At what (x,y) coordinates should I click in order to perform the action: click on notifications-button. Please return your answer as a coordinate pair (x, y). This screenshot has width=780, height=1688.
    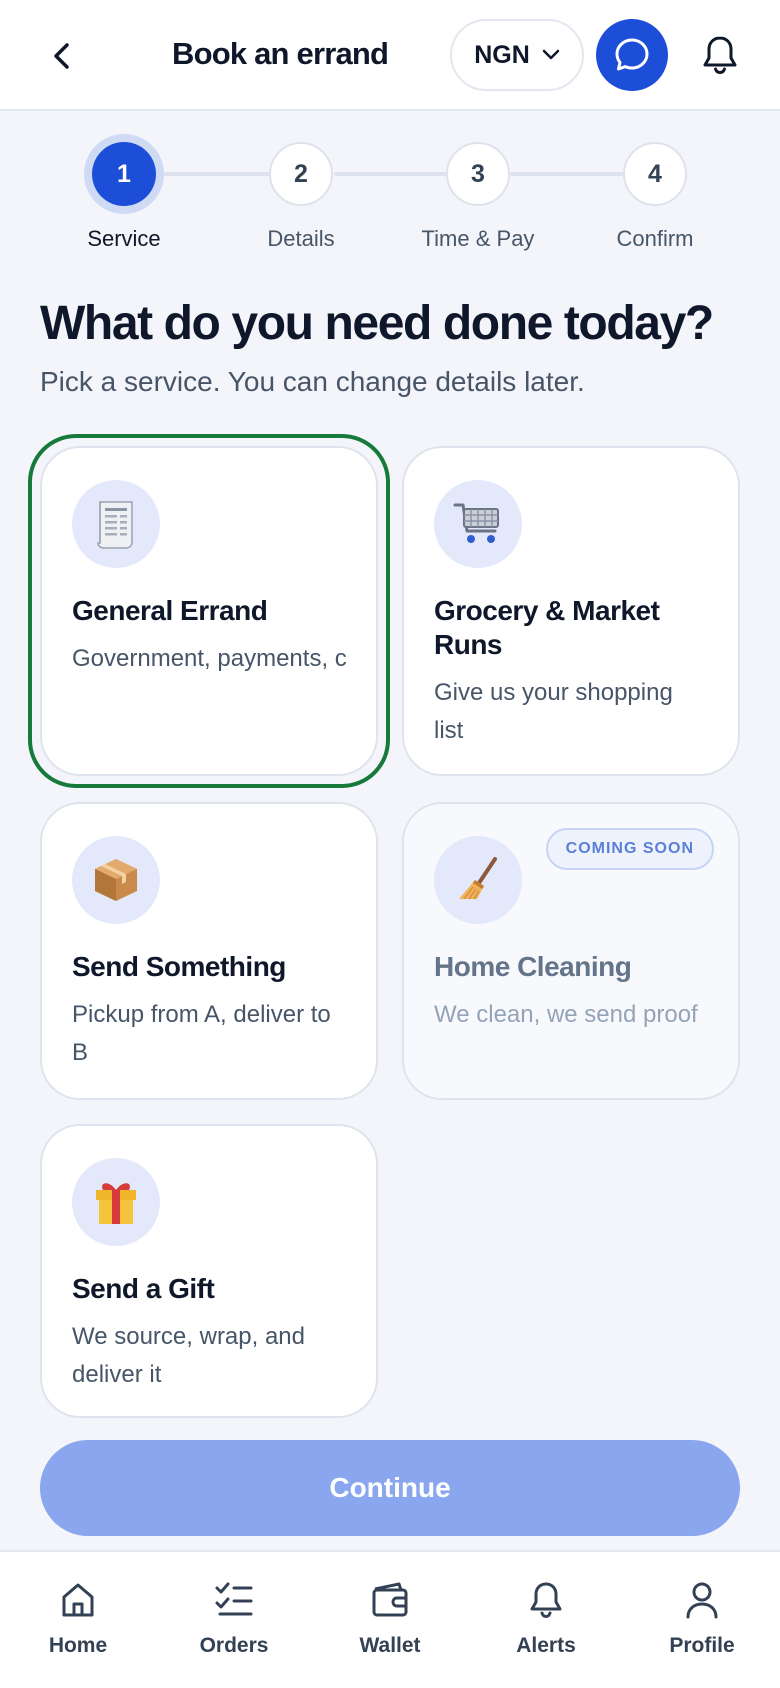
    Looking at the image, I should click on (720, 55).